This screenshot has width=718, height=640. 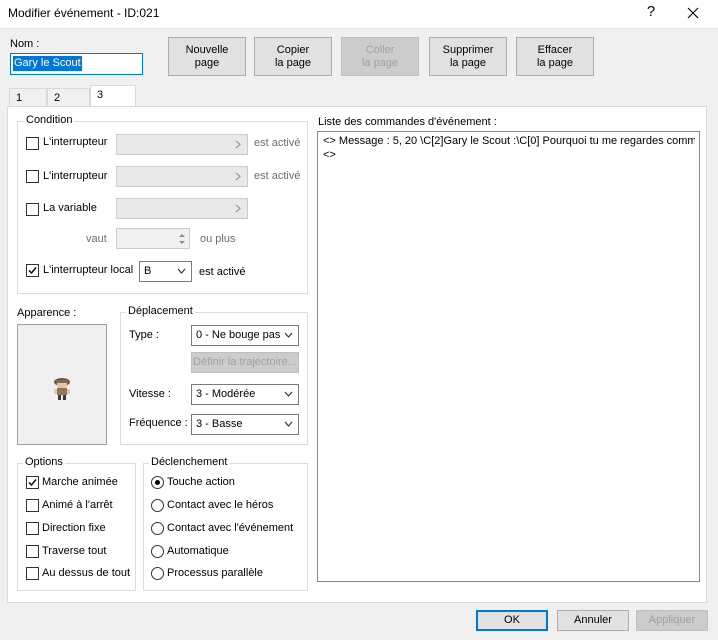 I want to click on help-button: ?, so click(x=651, y=11).